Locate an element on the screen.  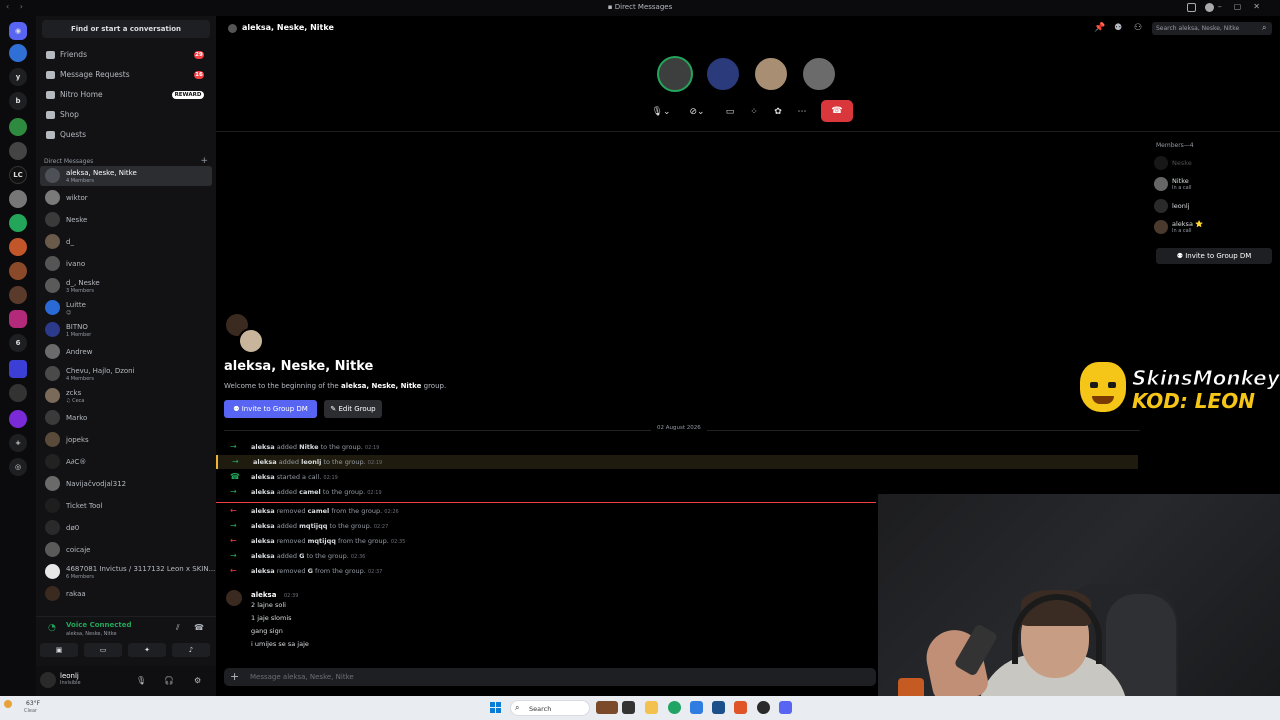
message-author: aleksa is located at coordinates (263, 595).